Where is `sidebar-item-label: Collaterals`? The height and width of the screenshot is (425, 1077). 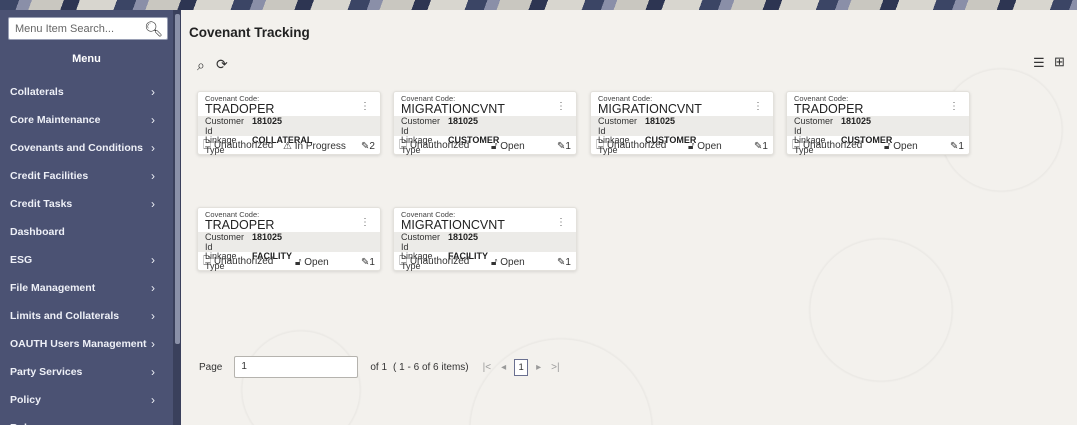
sidebar-item-label: Collaterals is located at coordinates (37, 92).